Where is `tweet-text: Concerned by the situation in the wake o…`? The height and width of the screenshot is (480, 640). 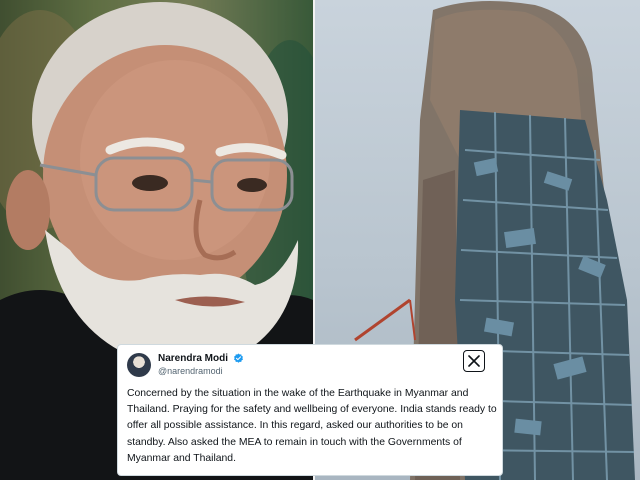 tweet-text: Concerned by the situation in the wake o… is located at coordinates (312, 426).